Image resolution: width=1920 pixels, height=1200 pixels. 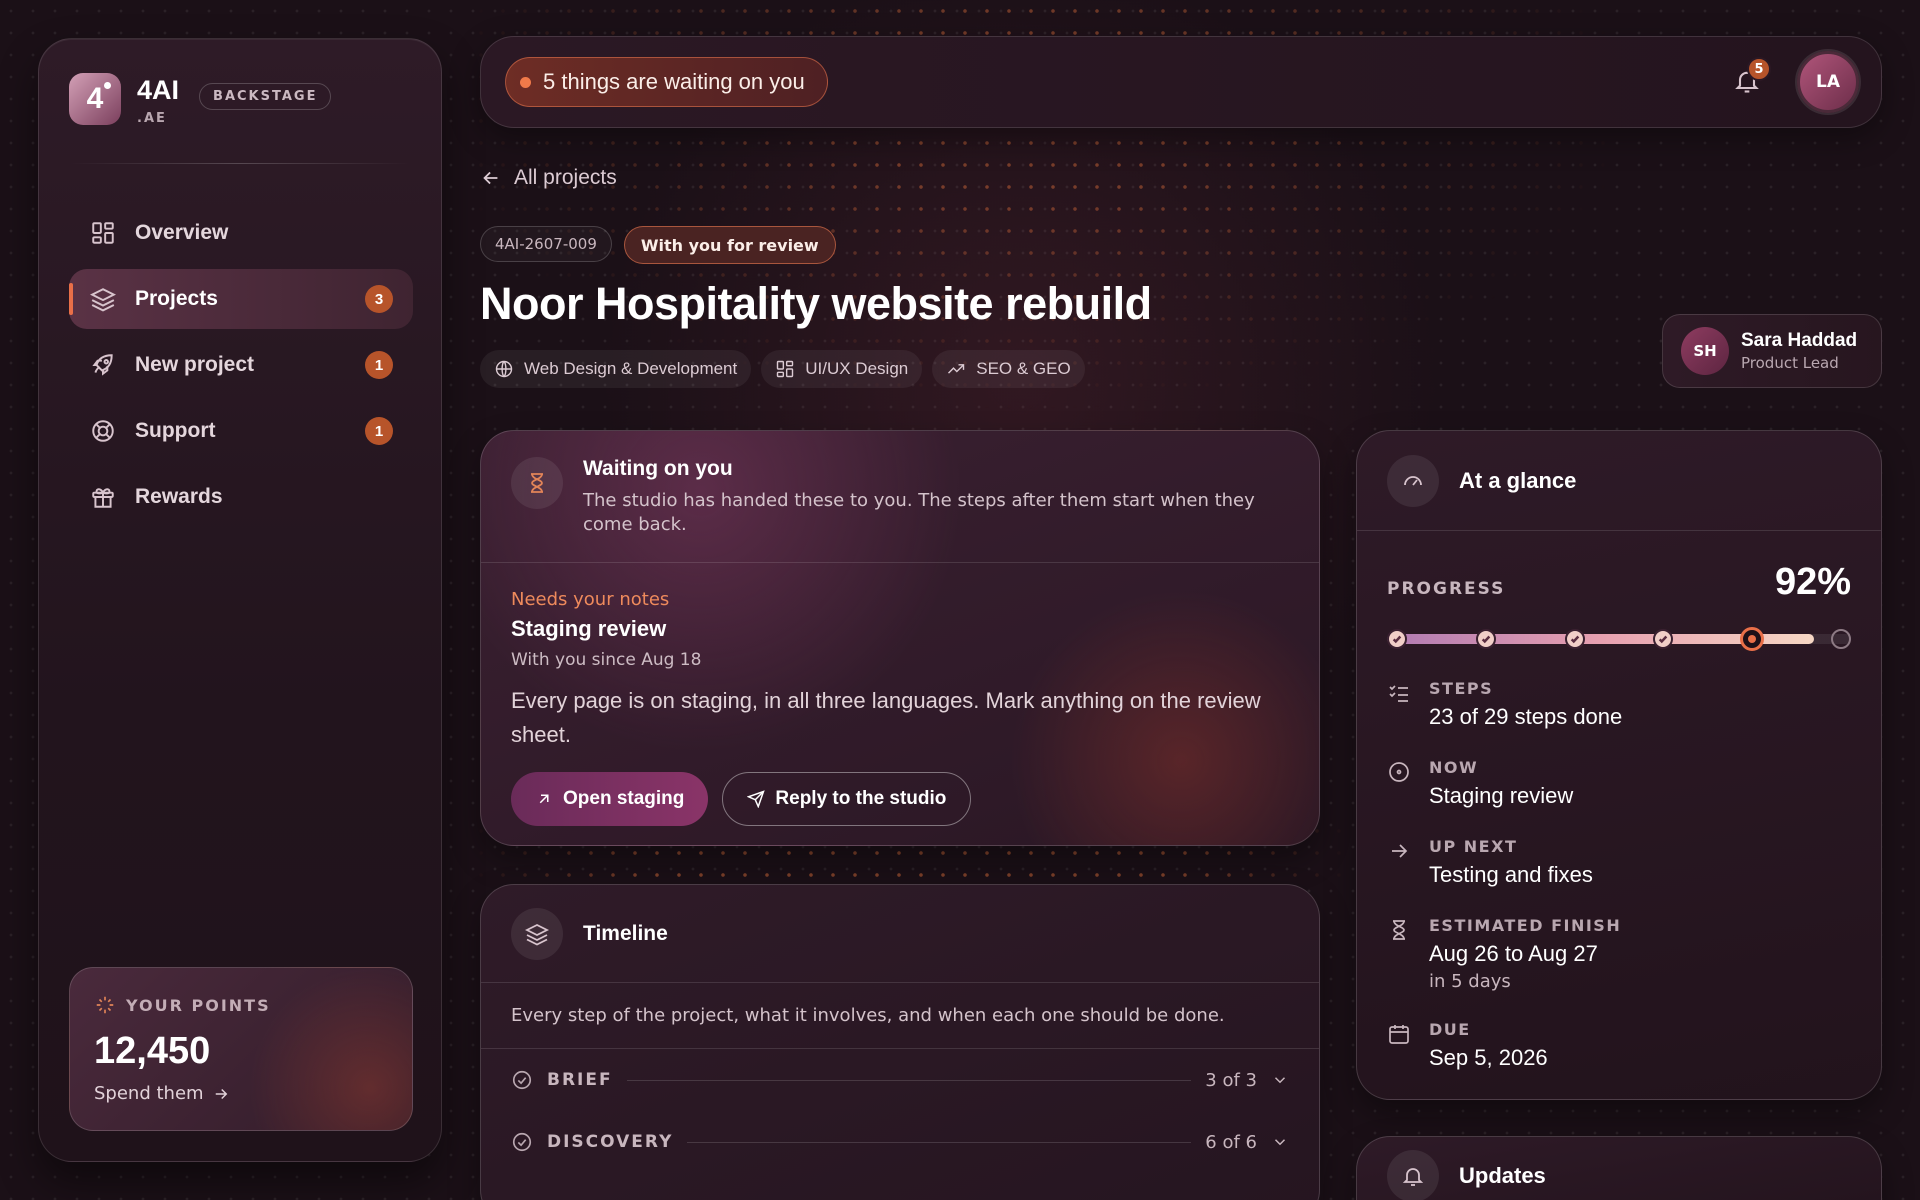 What do you see at coordinates (1399, 1034) in the screenshot?
I see `calendar-icon` at bounding box center [1399, 1034].